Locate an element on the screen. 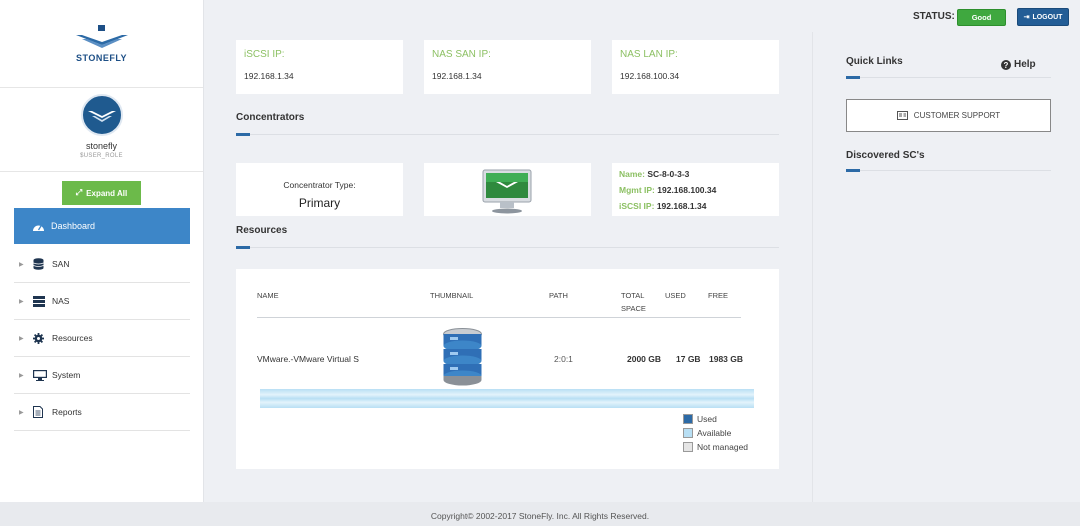  sidebar-item-system: ▶ System is located at coordinates (102, 375).